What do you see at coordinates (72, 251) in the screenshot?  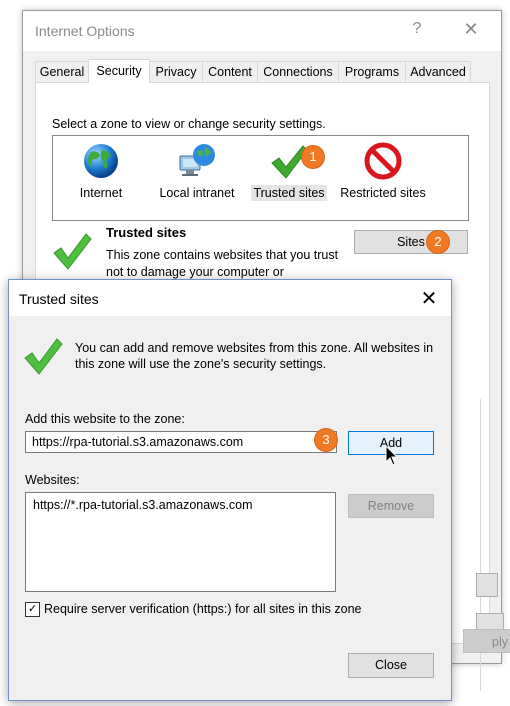 I see `trusted-check-icon` at bounding box center [72, 251].